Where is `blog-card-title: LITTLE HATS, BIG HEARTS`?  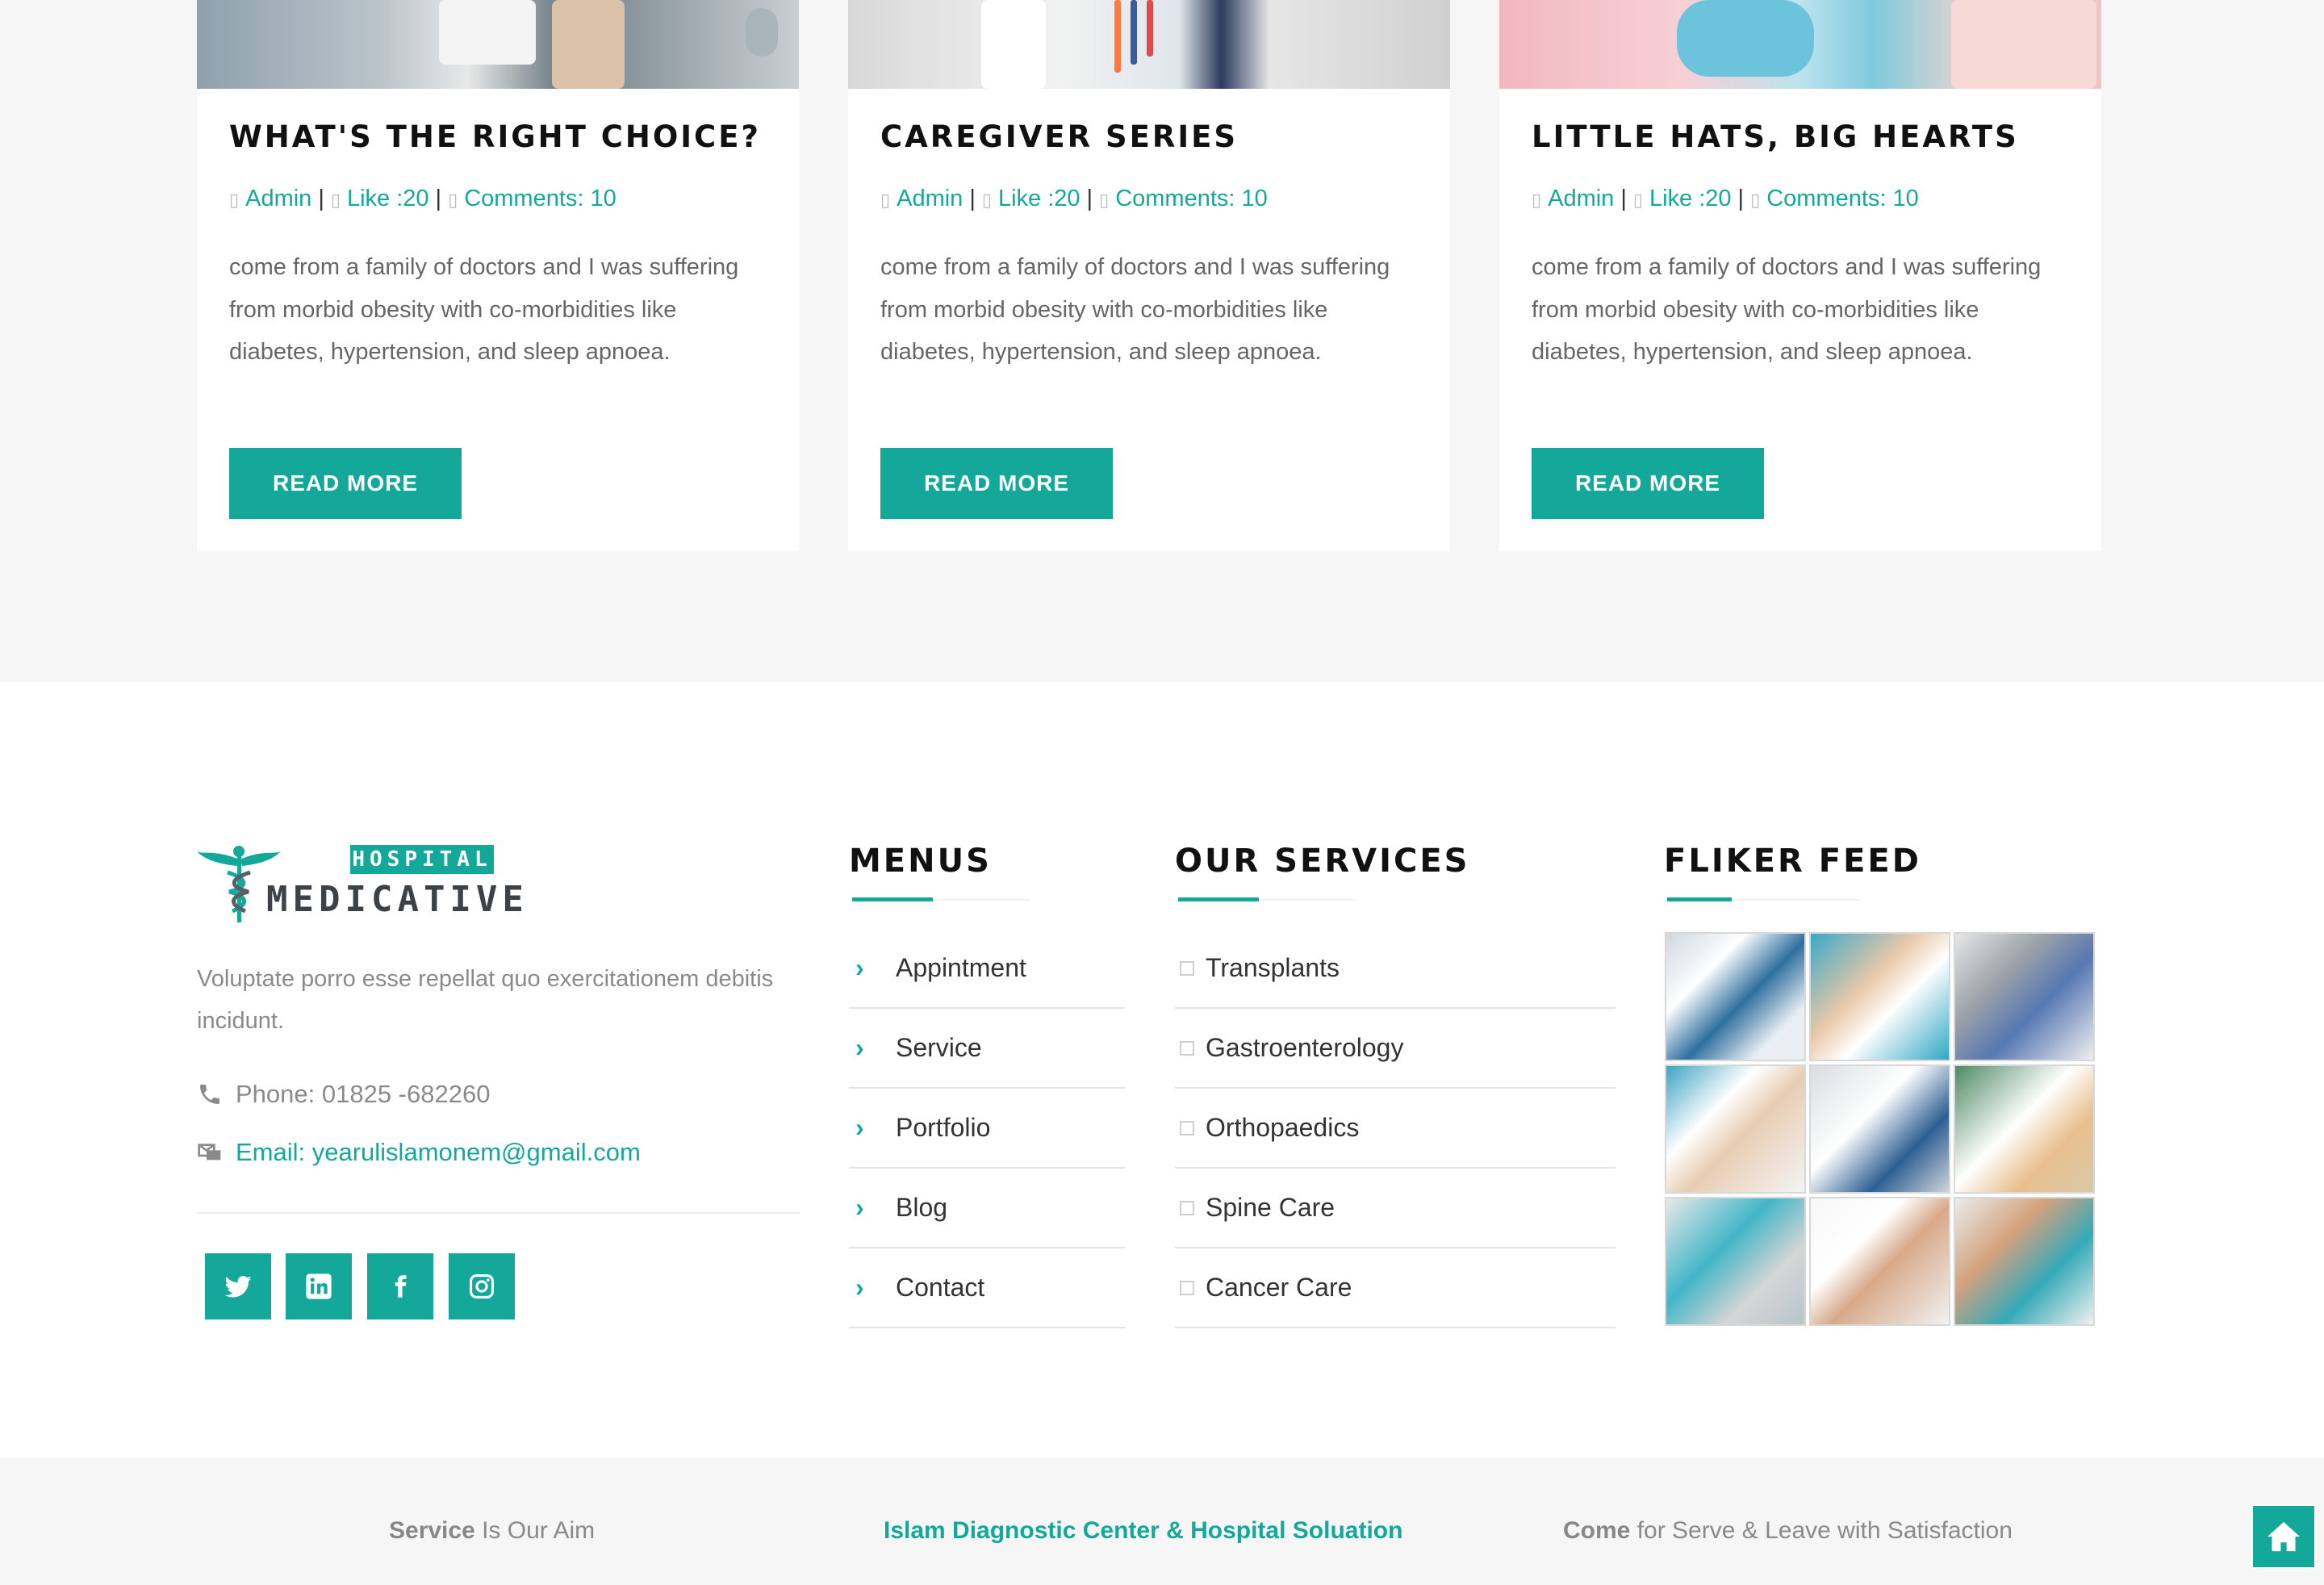 blog-card-title: LITTLE HATS, BIG HEARTS is located at coordinates (1776, 136).